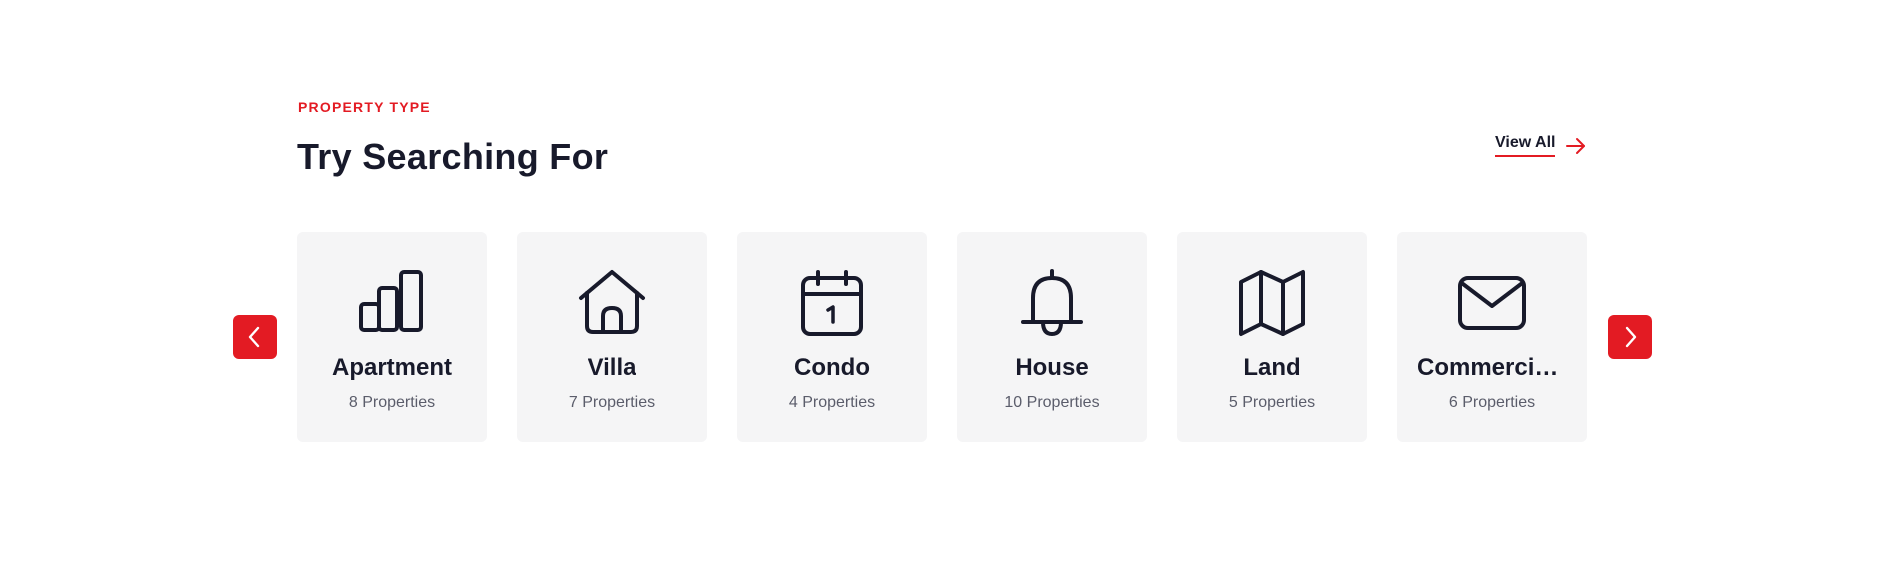 This screenshot has width=1883, height=568. I want to click on property-card-villa: Villa 7 Properties, so click(612, 337).